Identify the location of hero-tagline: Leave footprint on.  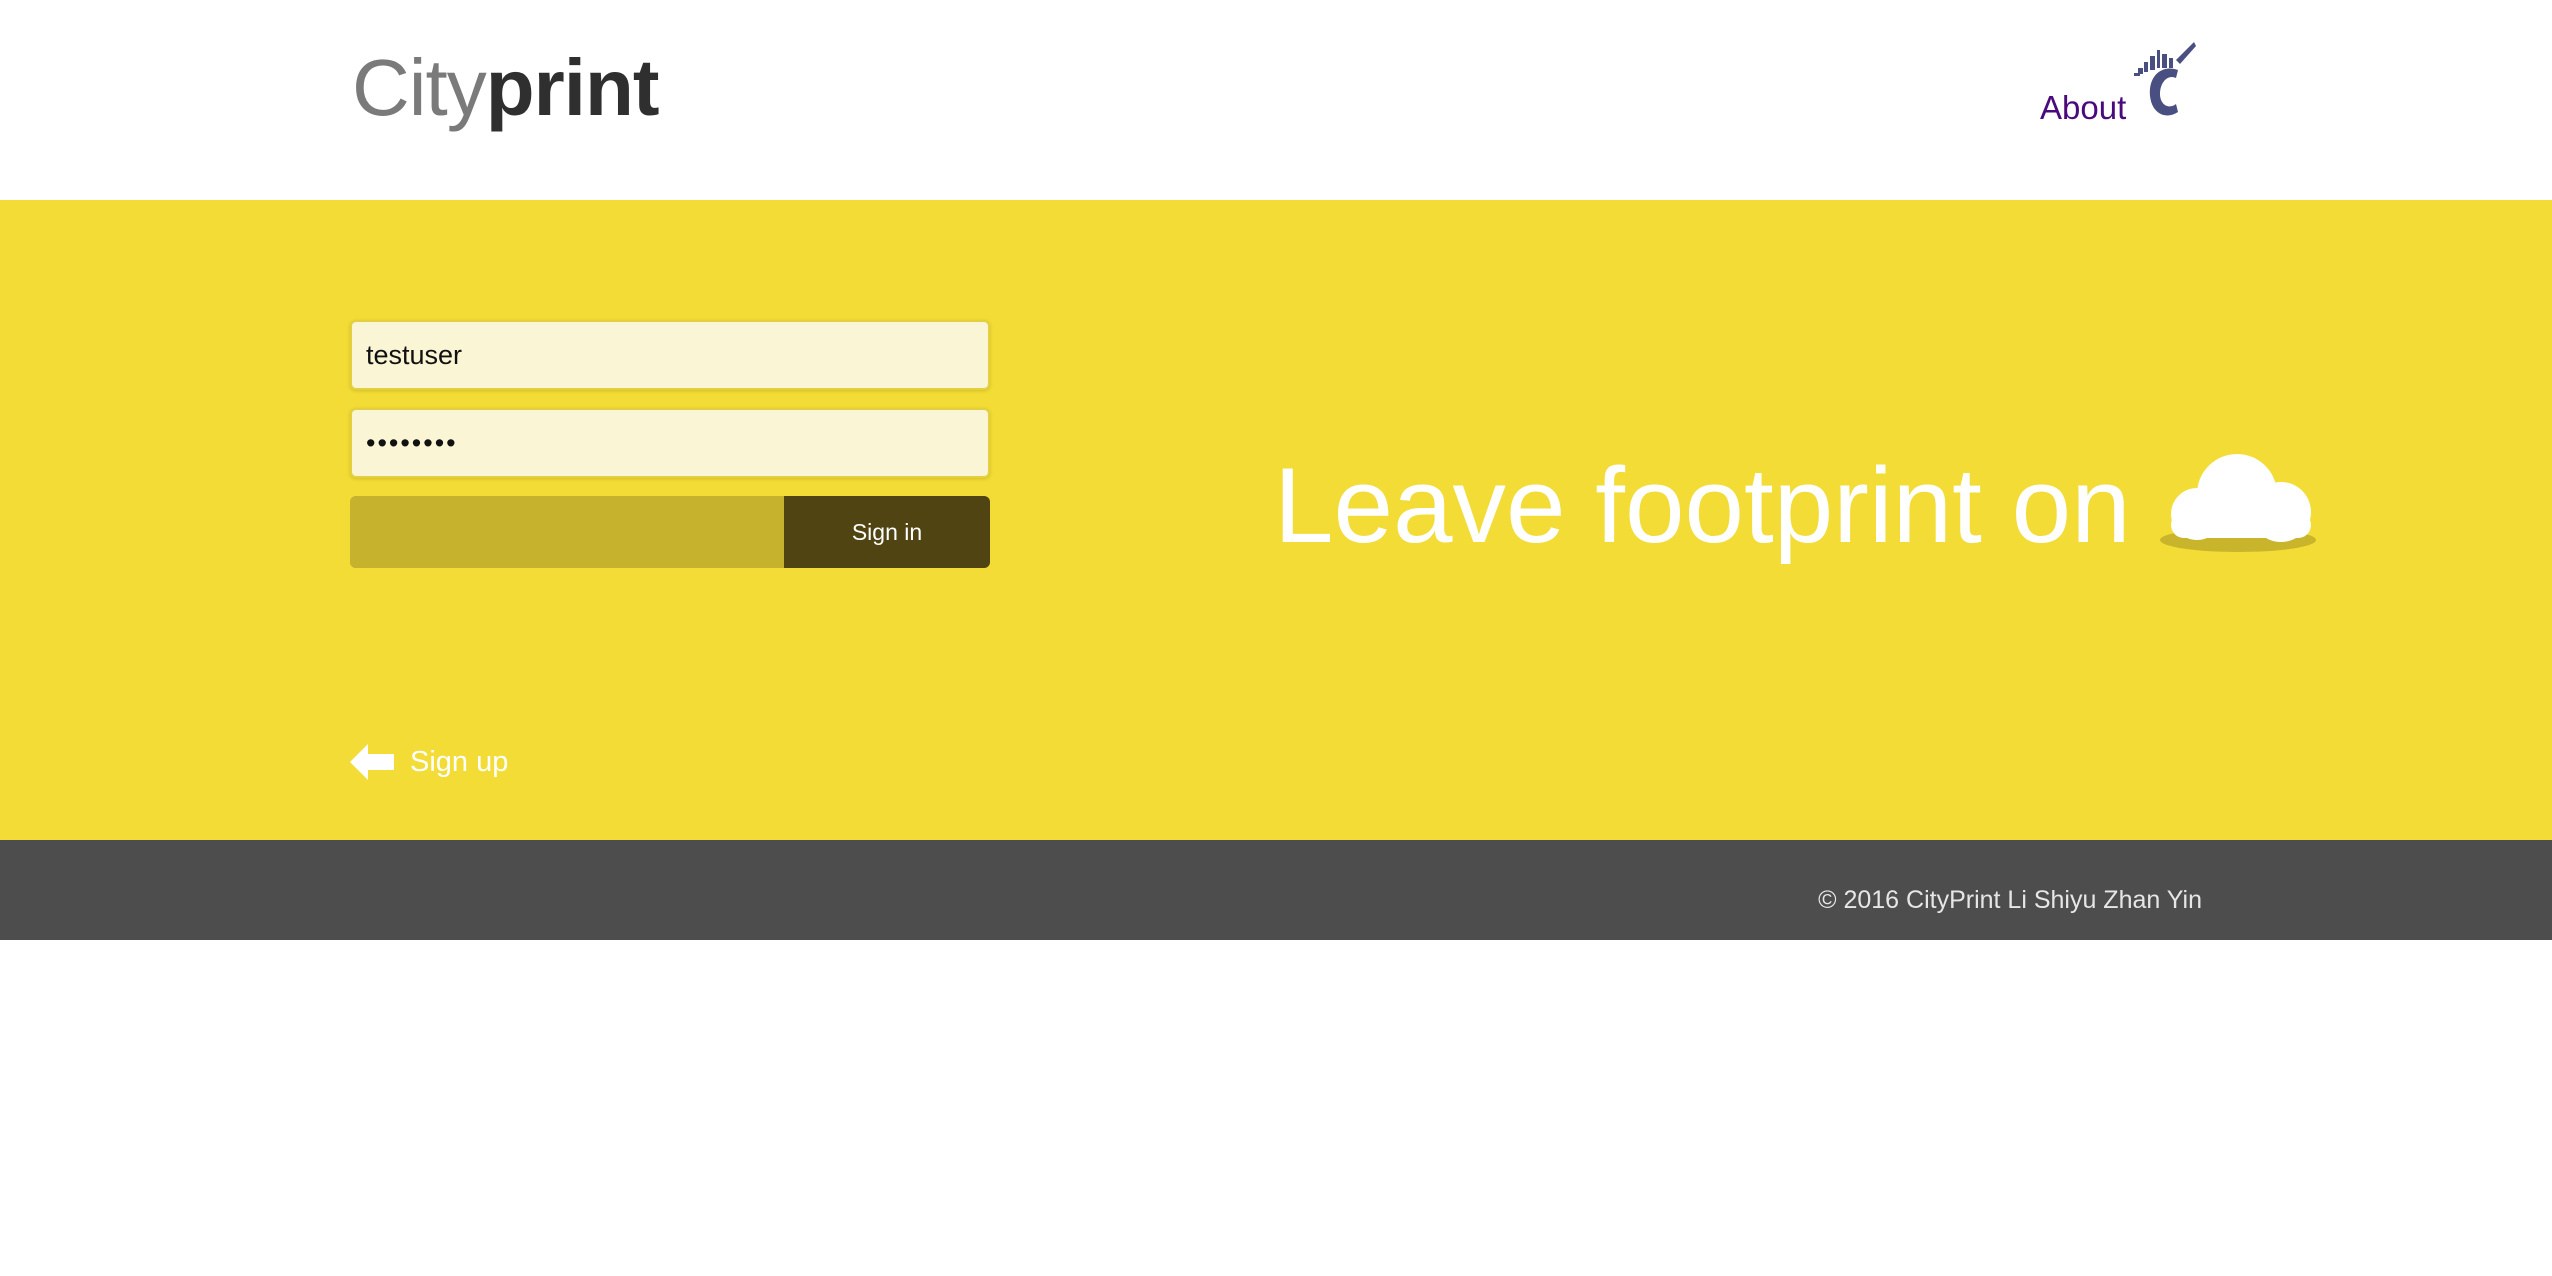
(1796, 505).